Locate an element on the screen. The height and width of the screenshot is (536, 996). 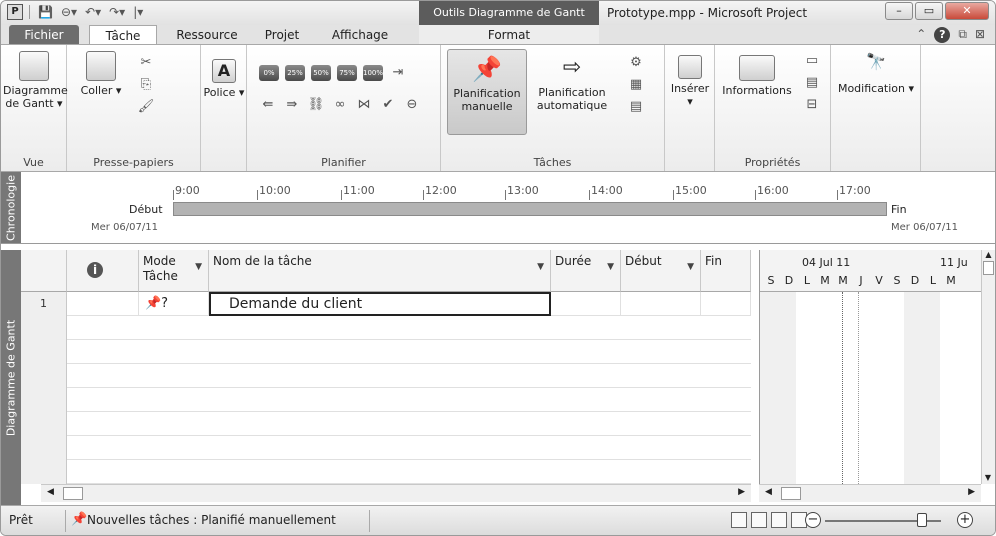
duration-filter-icon: ▼ is located at coordinates (610, 267).